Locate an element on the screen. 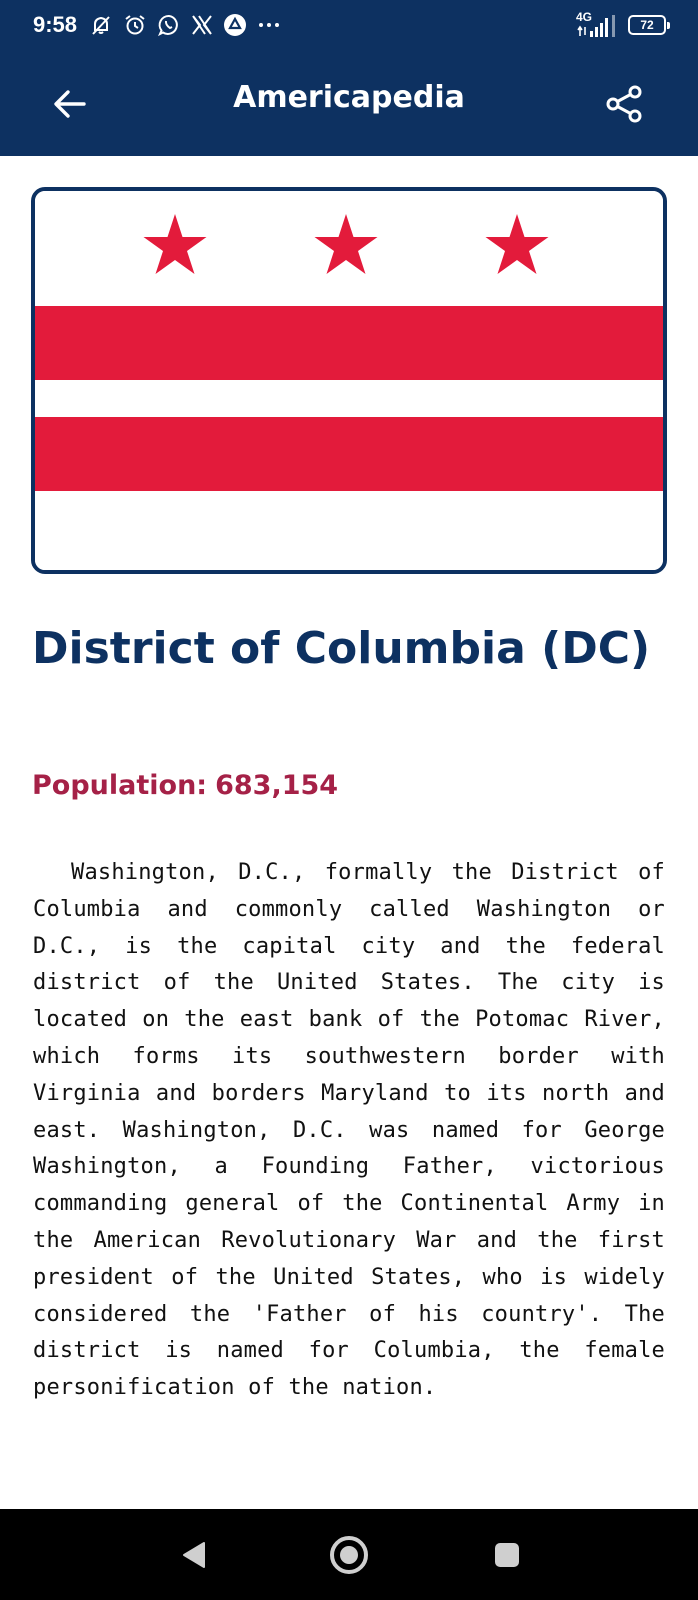 The height and width of the screenshot is (1600, 698). share-icon is located at coordinates (624, 104).